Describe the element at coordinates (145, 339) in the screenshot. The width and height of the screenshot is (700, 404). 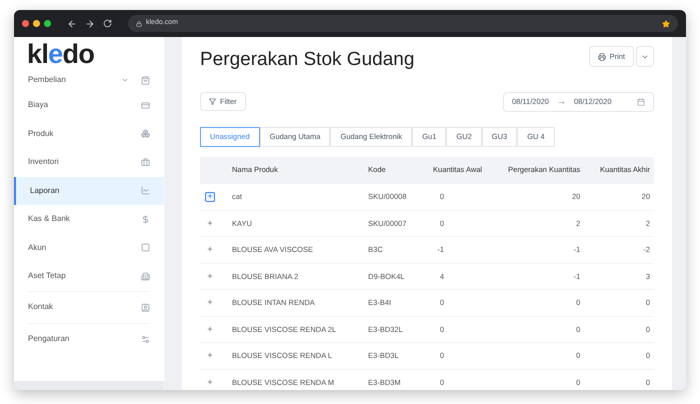
I see `sliders-icon` at that location.